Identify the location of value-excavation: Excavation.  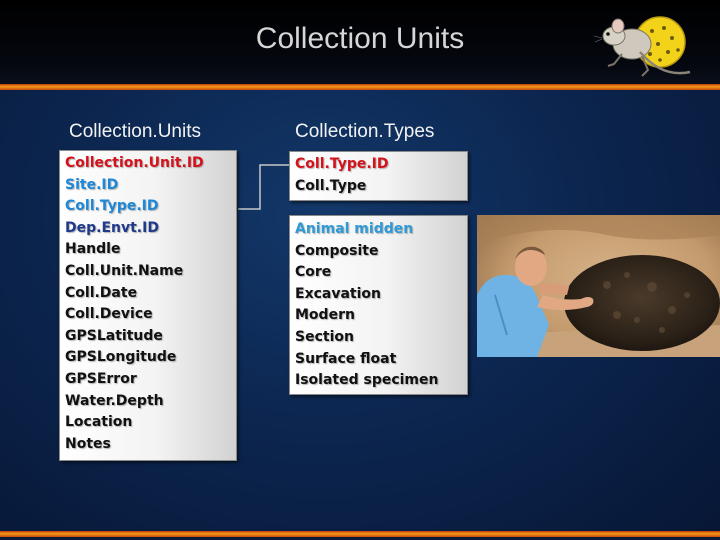
(338, 293).